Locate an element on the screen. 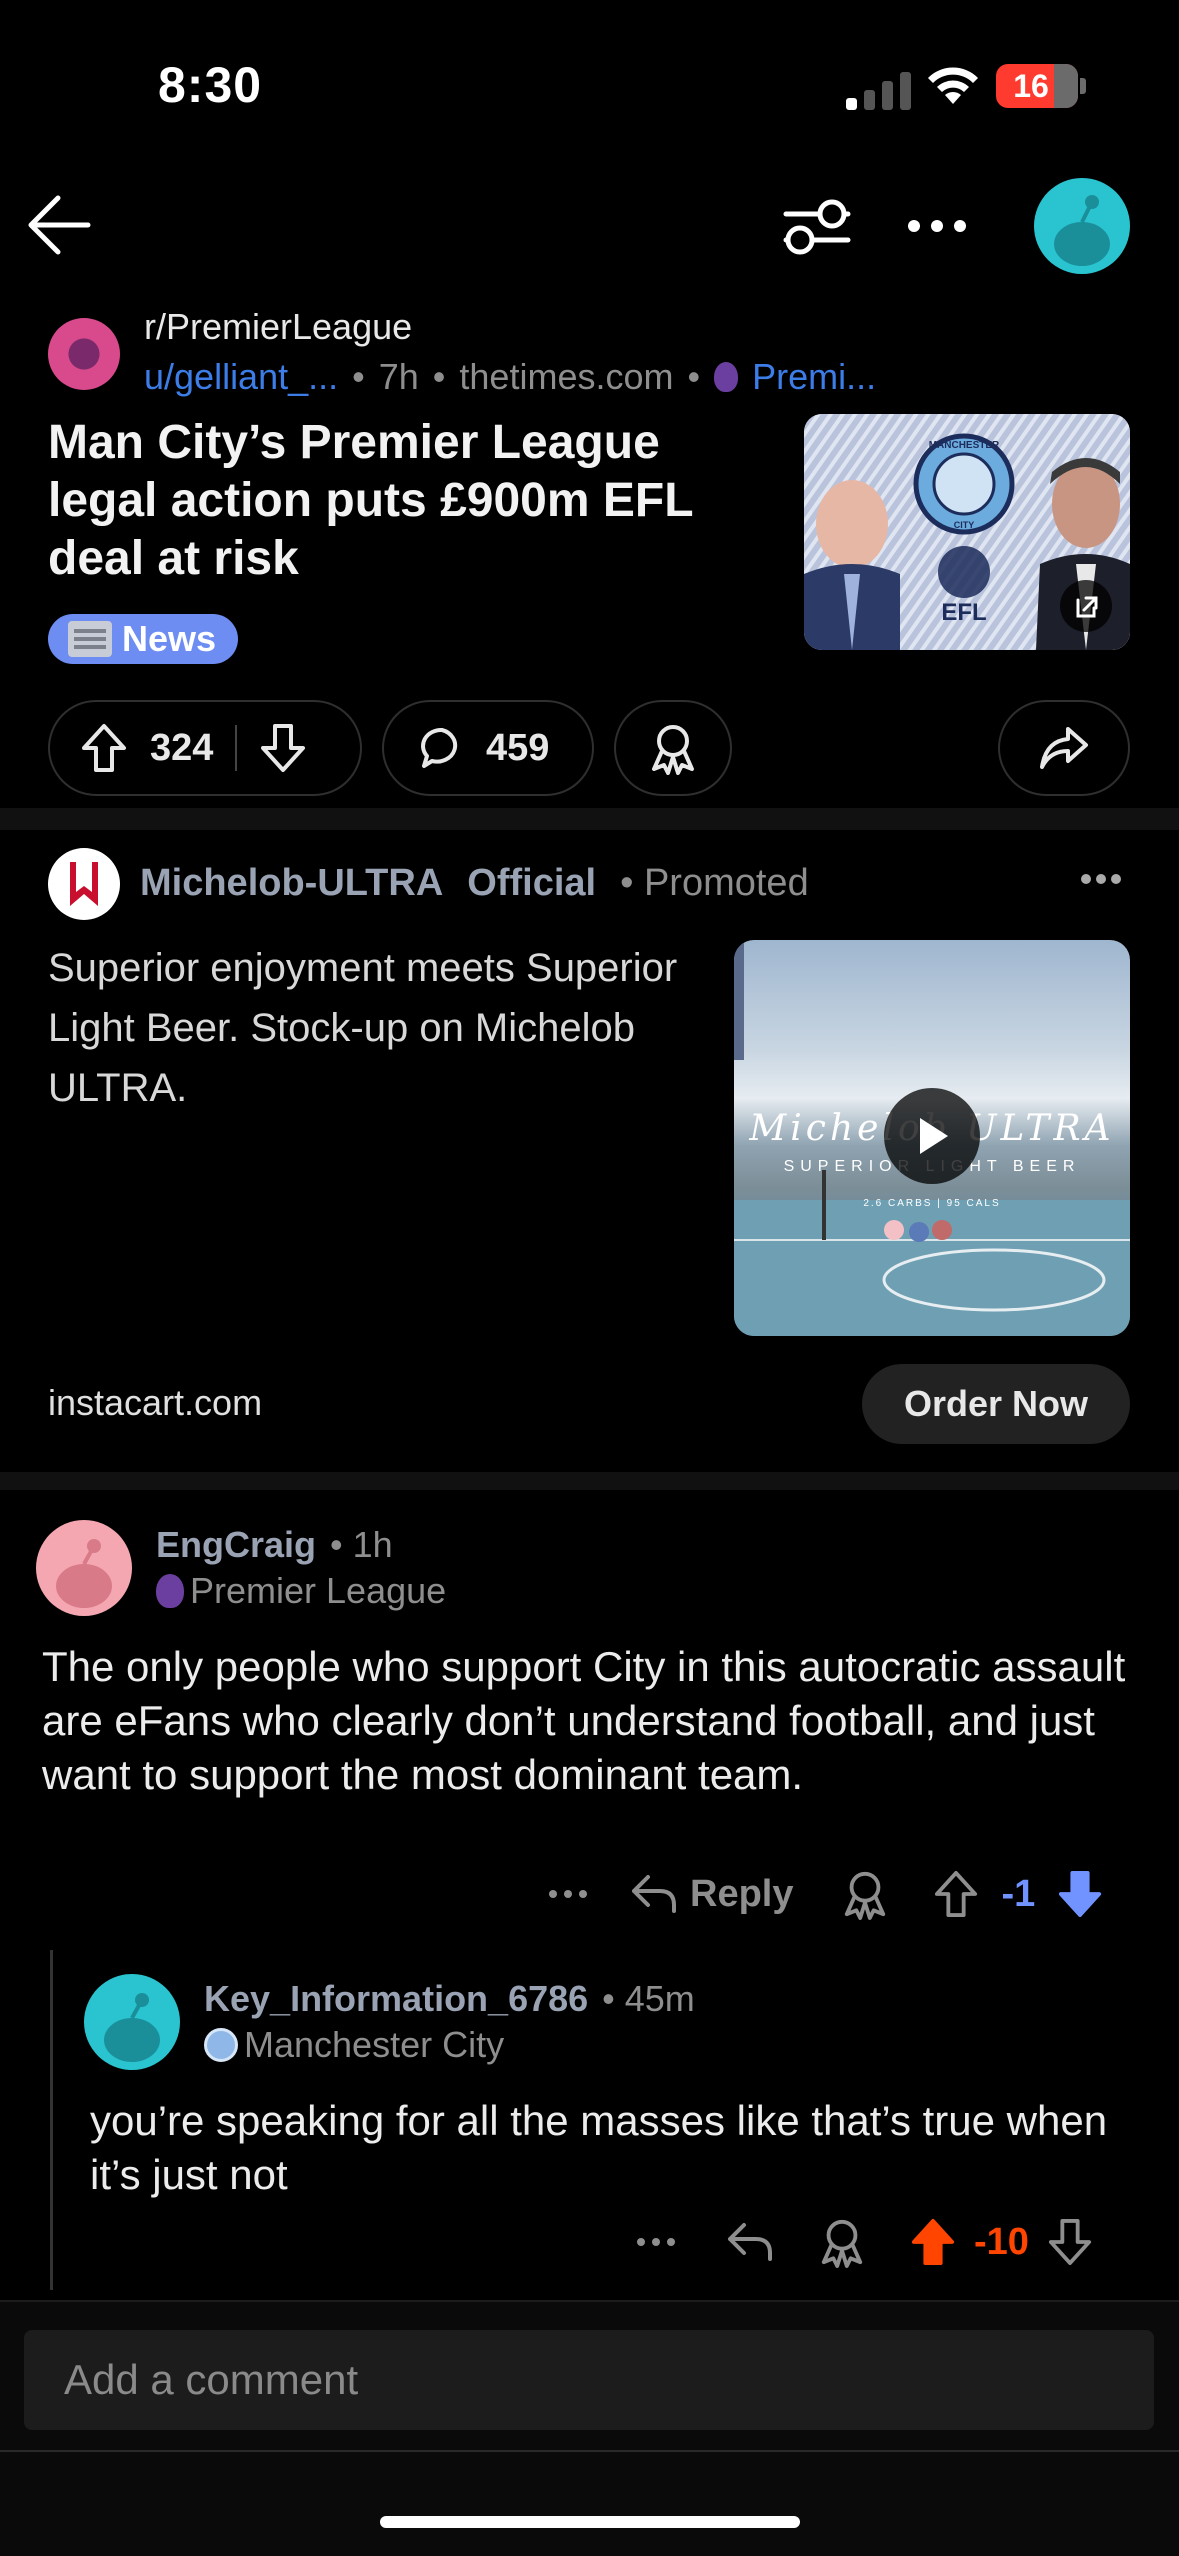  comment-actions: -10 is located at coordinates (864, 2242).